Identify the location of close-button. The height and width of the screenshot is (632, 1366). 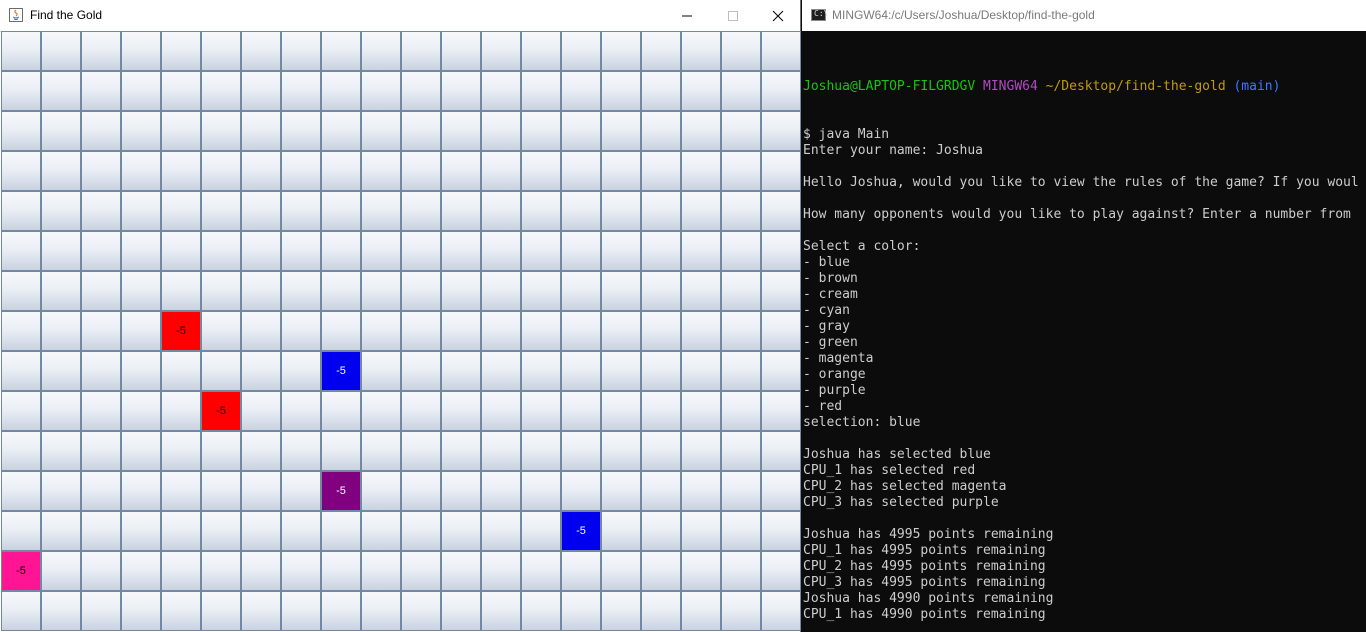
(778, 15).